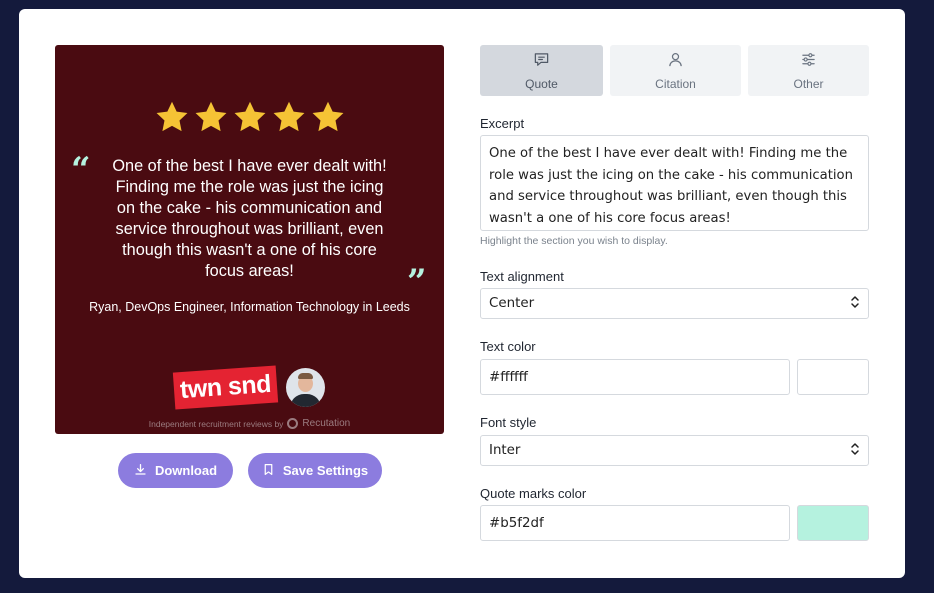  What do you see at coordinates (533, 493) in the screenshot?
I see `quote-marks-color-label: Quote marks color` at bounding box center [533, 493].